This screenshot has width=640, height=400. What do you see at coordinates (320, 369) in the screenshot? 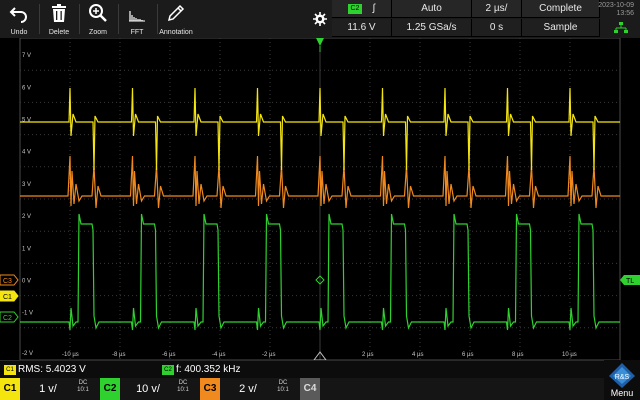
I see `measurement-bar: C1 RMS: 5.4023 V C2 f: 400.352 kHz` at bounding box center [320, 369].